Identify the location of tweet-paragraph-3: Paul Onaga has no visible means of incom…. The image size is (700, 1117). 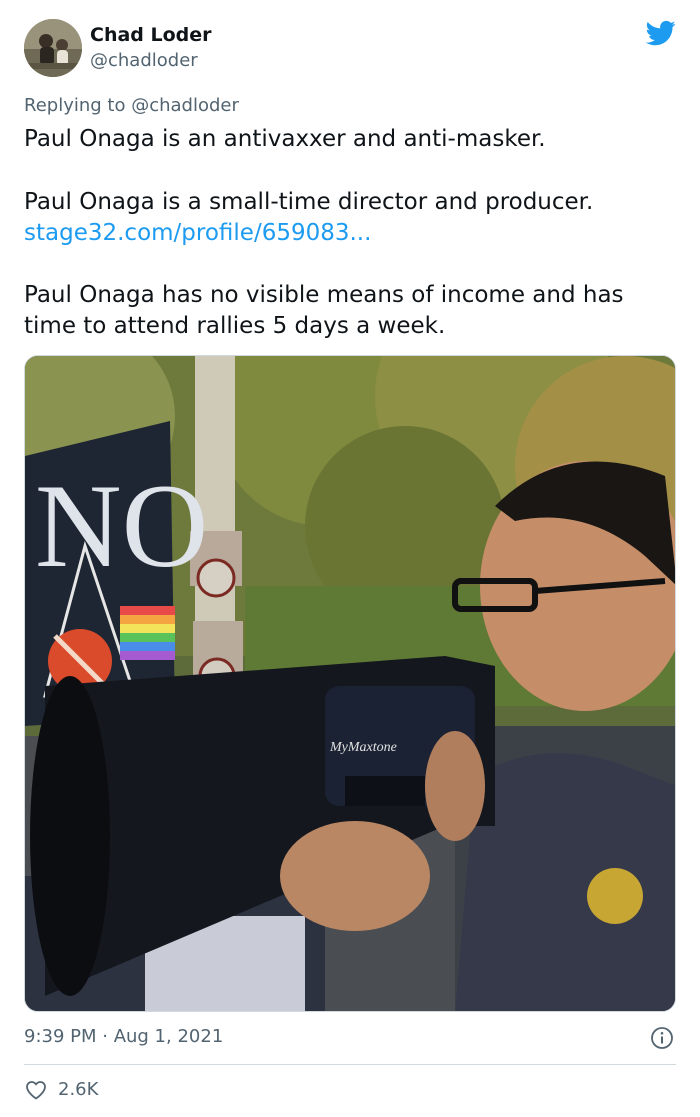
(324, 310).